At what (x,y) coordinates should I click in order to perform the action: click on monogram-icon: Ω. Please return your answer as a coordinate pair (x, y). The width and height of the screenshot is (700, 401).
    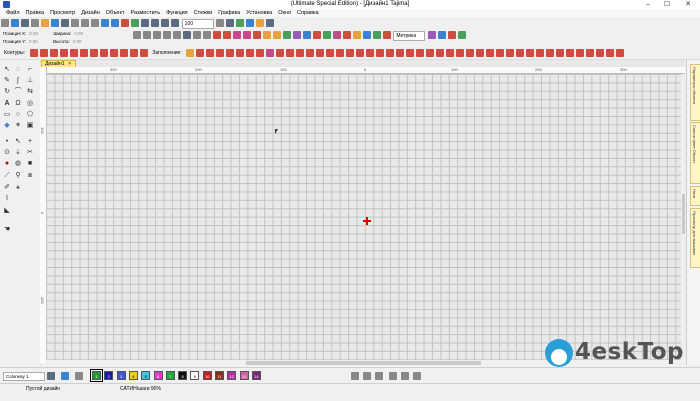
    Looking at the image, I should click on (18, 104).